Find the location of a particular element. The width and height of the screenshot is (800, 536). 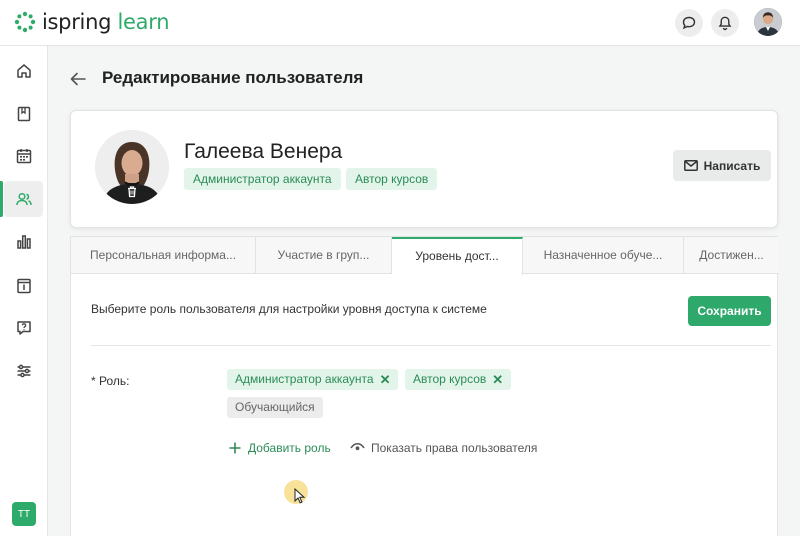

role-tag-admin: Администратор аккаунта ✕ is located at coordinates (313, 379).